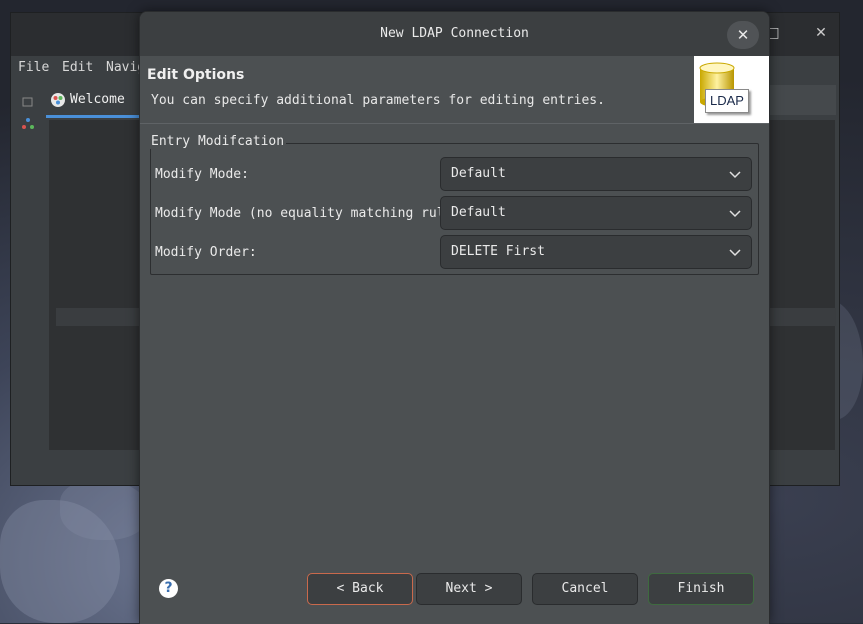 The image size is (863, 624). I want to click on menu-edit: Edit, so click(77, 67).